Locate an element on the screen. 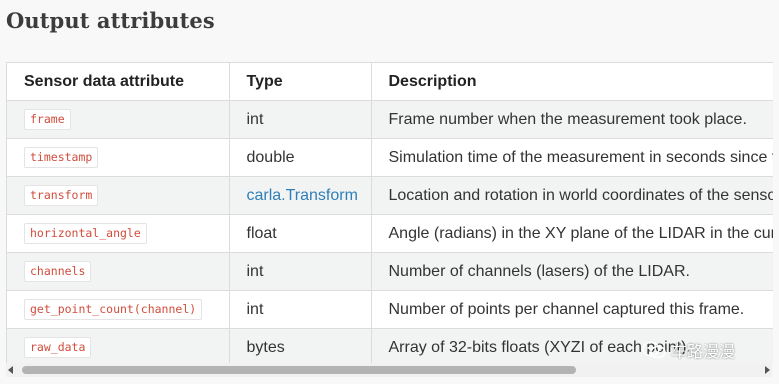 The image size is (779, 384). type-link-carla-transform: carla.Transform is located at coordinates (302, 195).